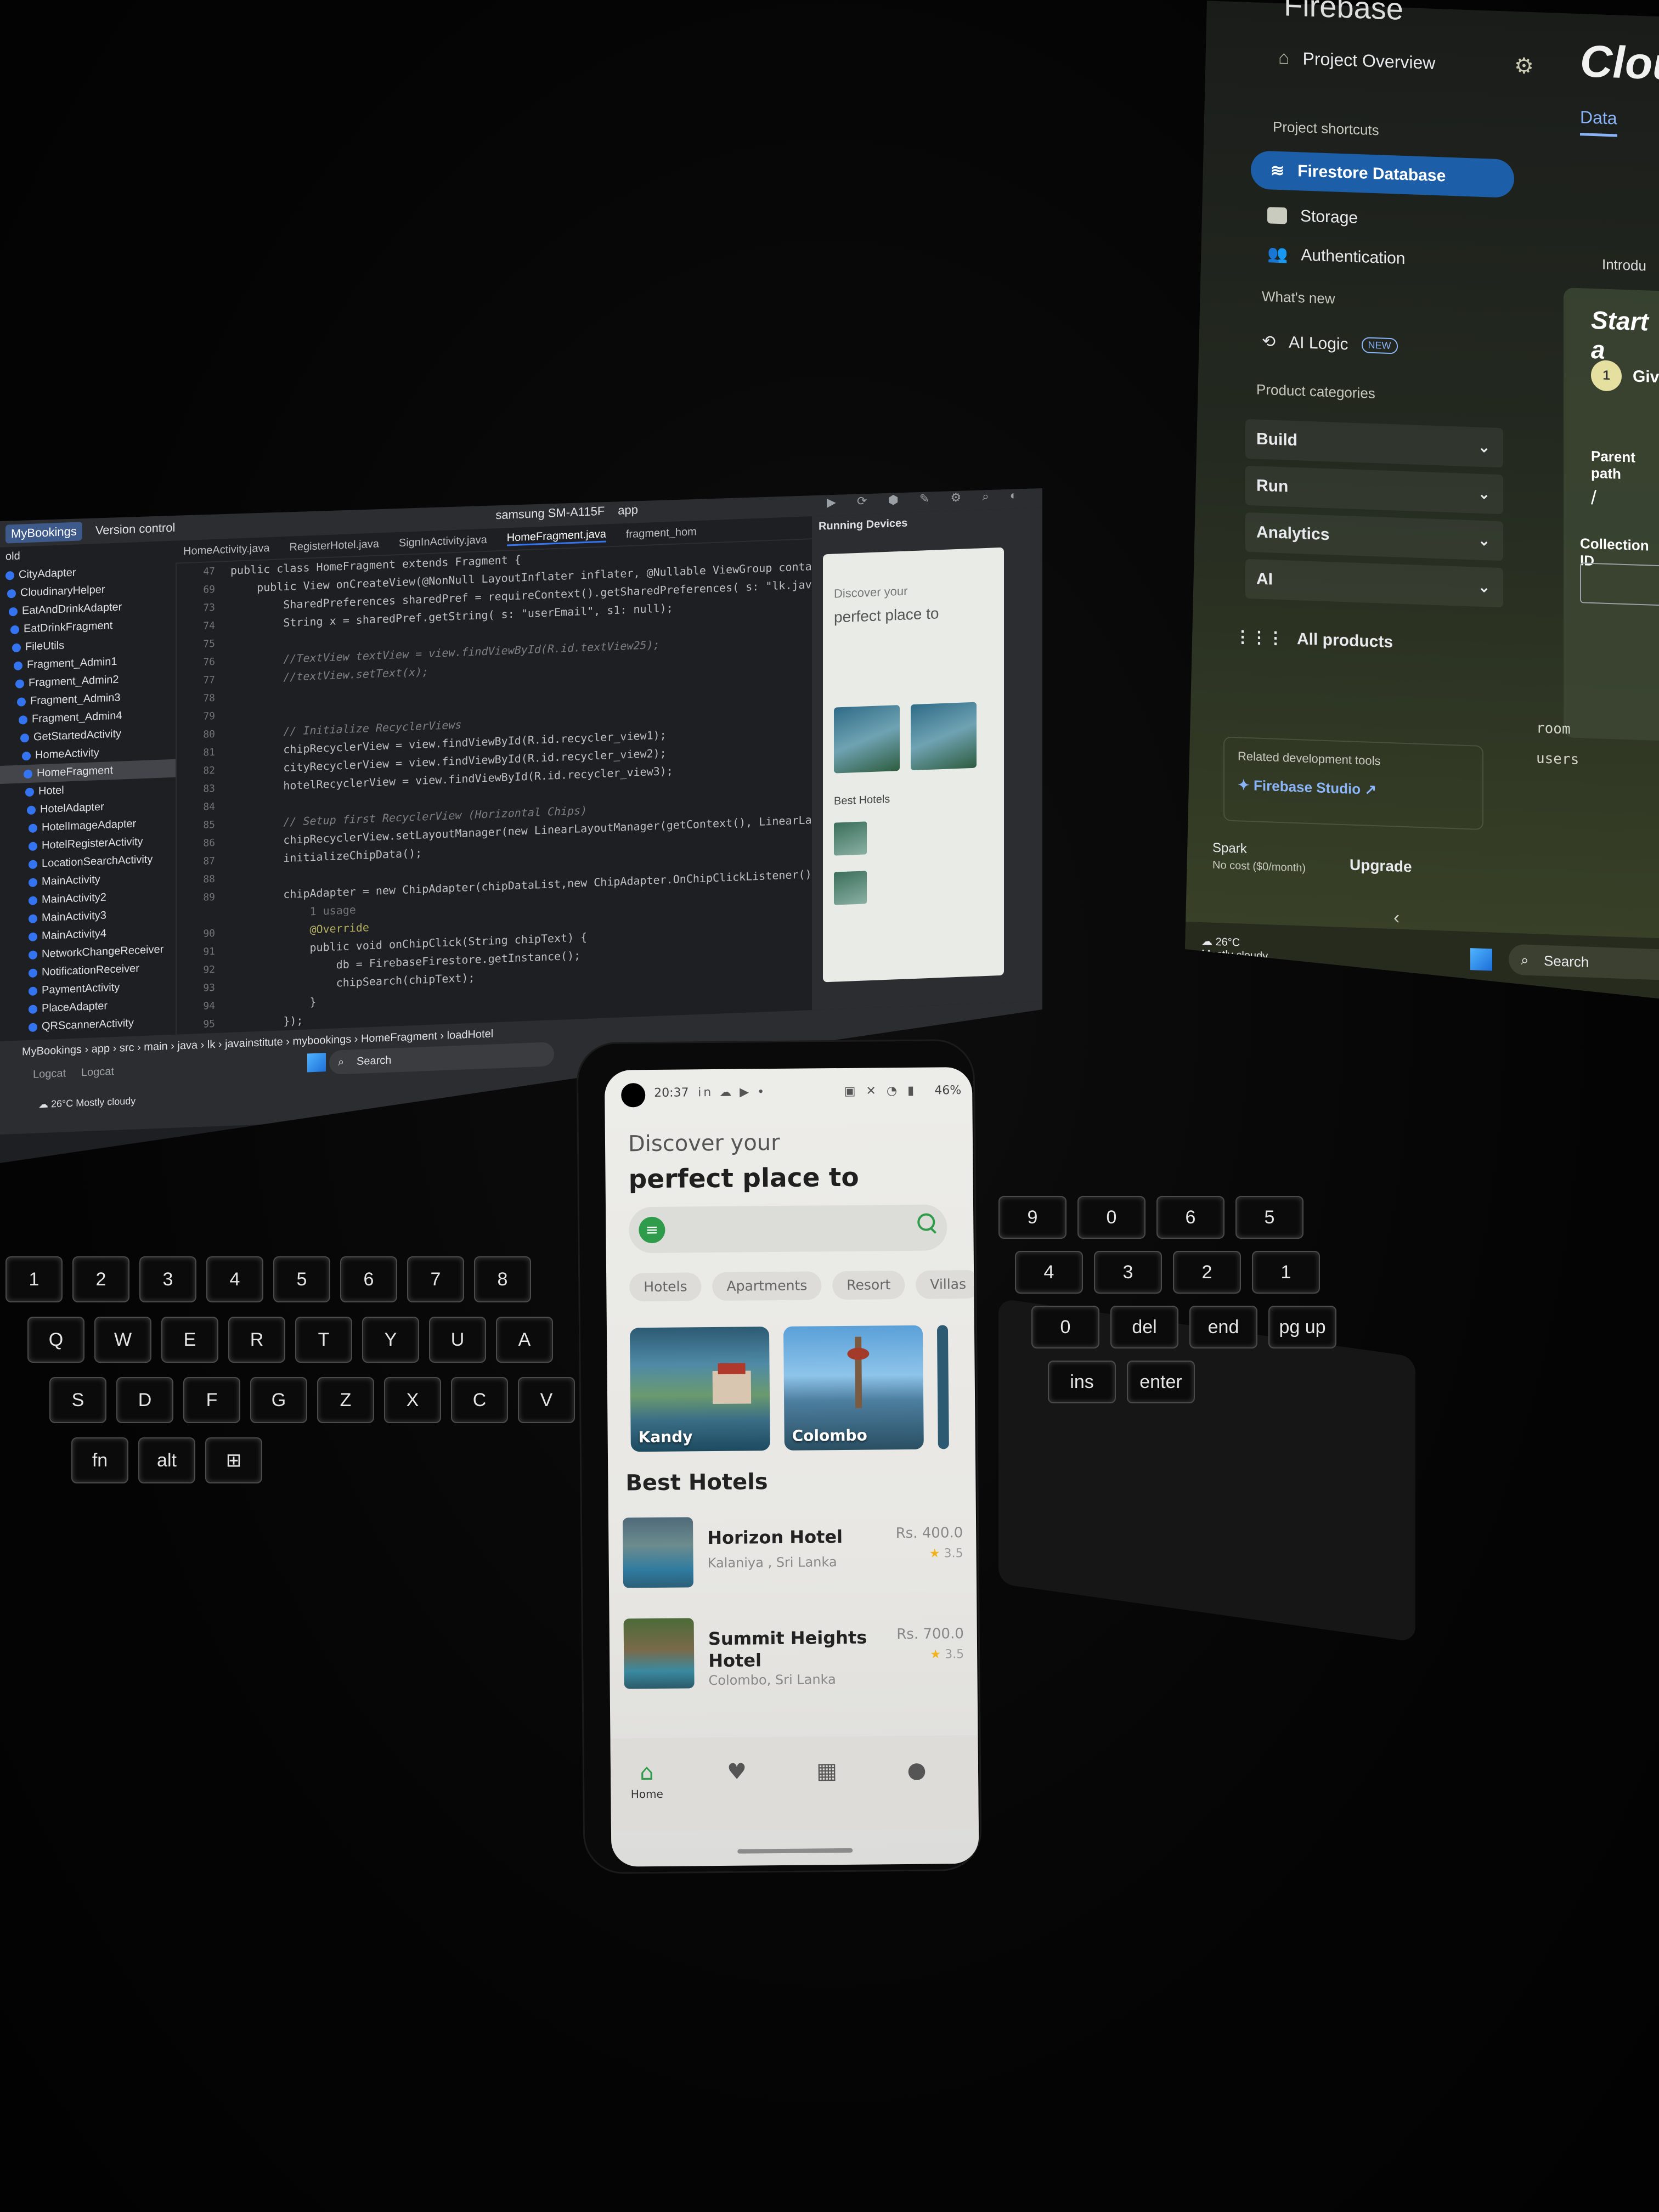 The image size is (1659, 2212). I want to click on search-bar: ≡, so click(788, 1229).